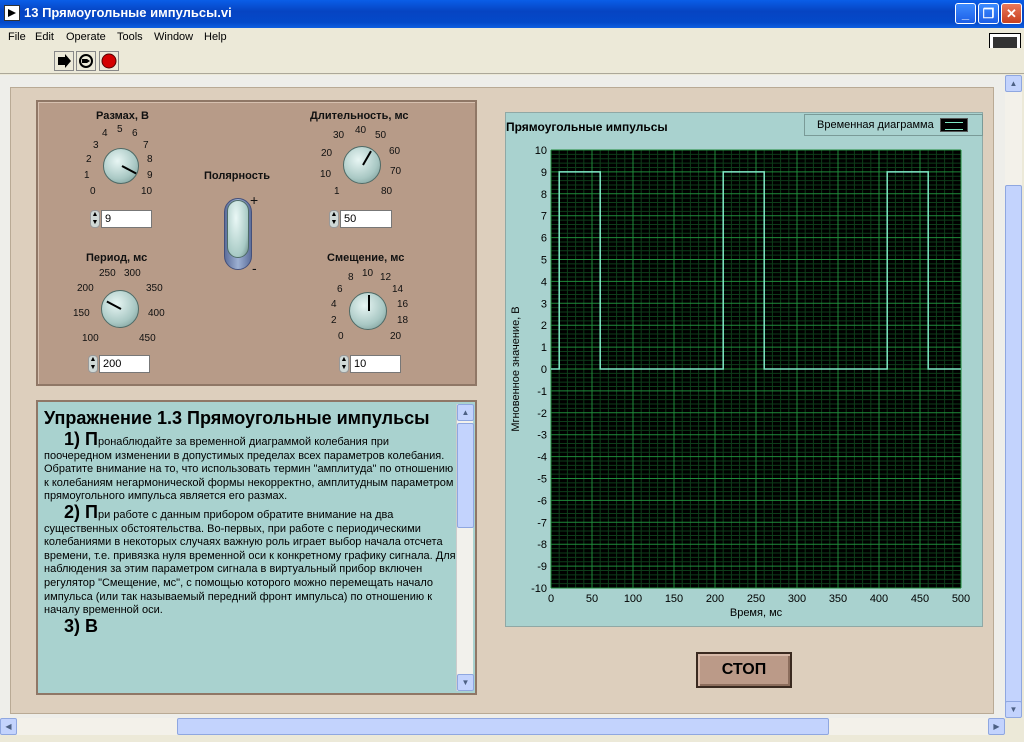  I want to click on run-button, so click(64, 61).